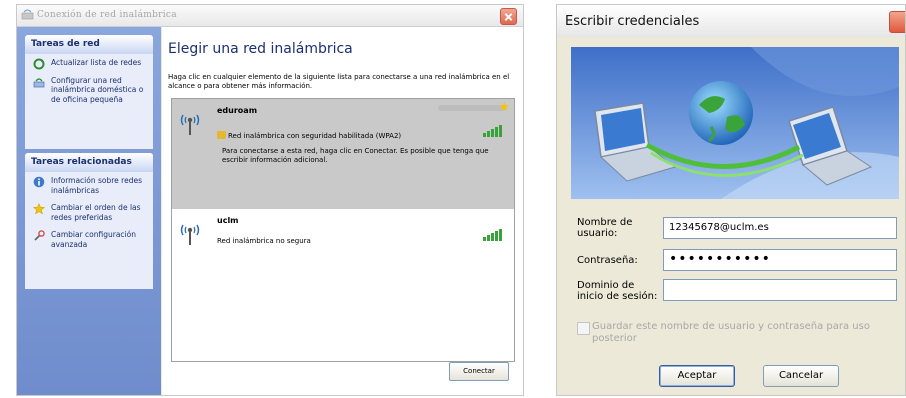  Describe the element at coordinates (237, 110) in the screenshot. I see `network-ssid: eduroam` at that location.